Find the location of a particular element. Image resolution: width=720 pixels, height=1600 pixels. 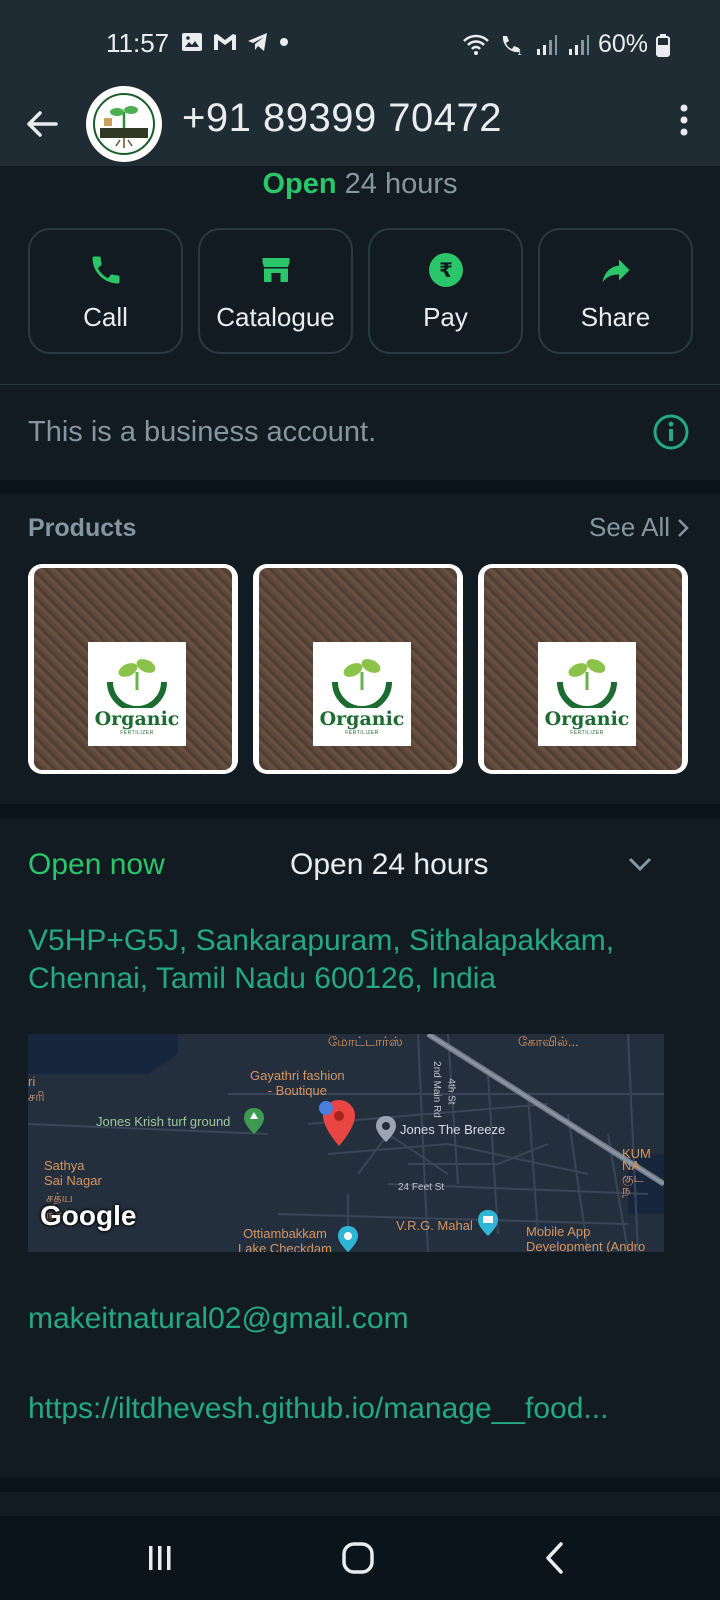

app-bar: +91 89399 70472 is located at coordinates (360, 126).